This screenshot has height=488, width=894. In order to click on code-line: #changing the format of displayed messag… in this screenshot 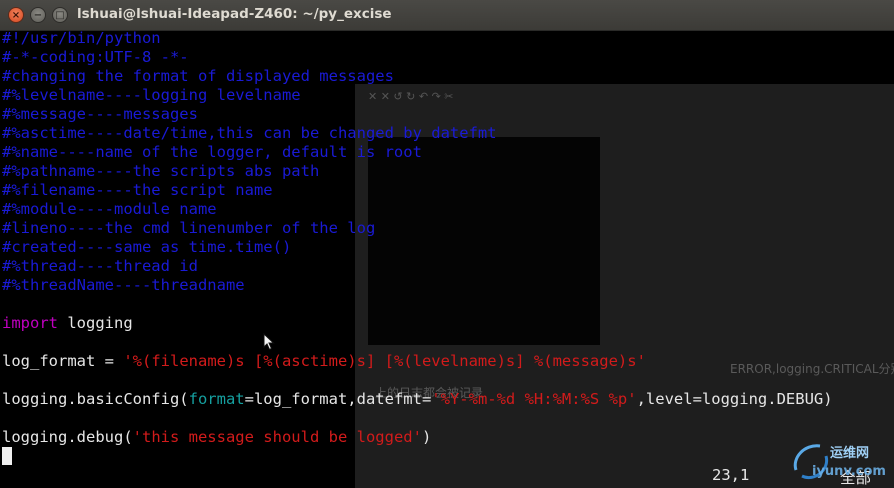, I will do `click(417, 76)`.